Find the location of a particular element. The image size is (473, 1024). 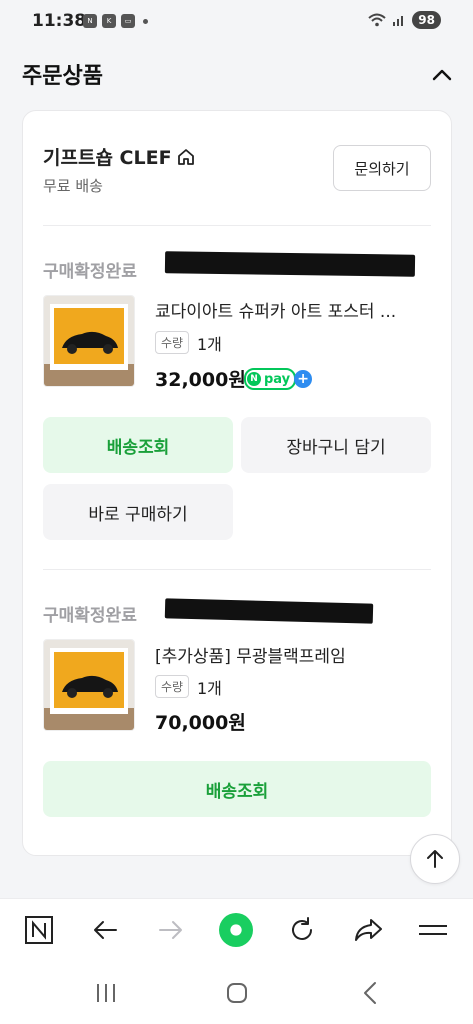

wallet-icon: ▭ is located at coordinates (128, 21).